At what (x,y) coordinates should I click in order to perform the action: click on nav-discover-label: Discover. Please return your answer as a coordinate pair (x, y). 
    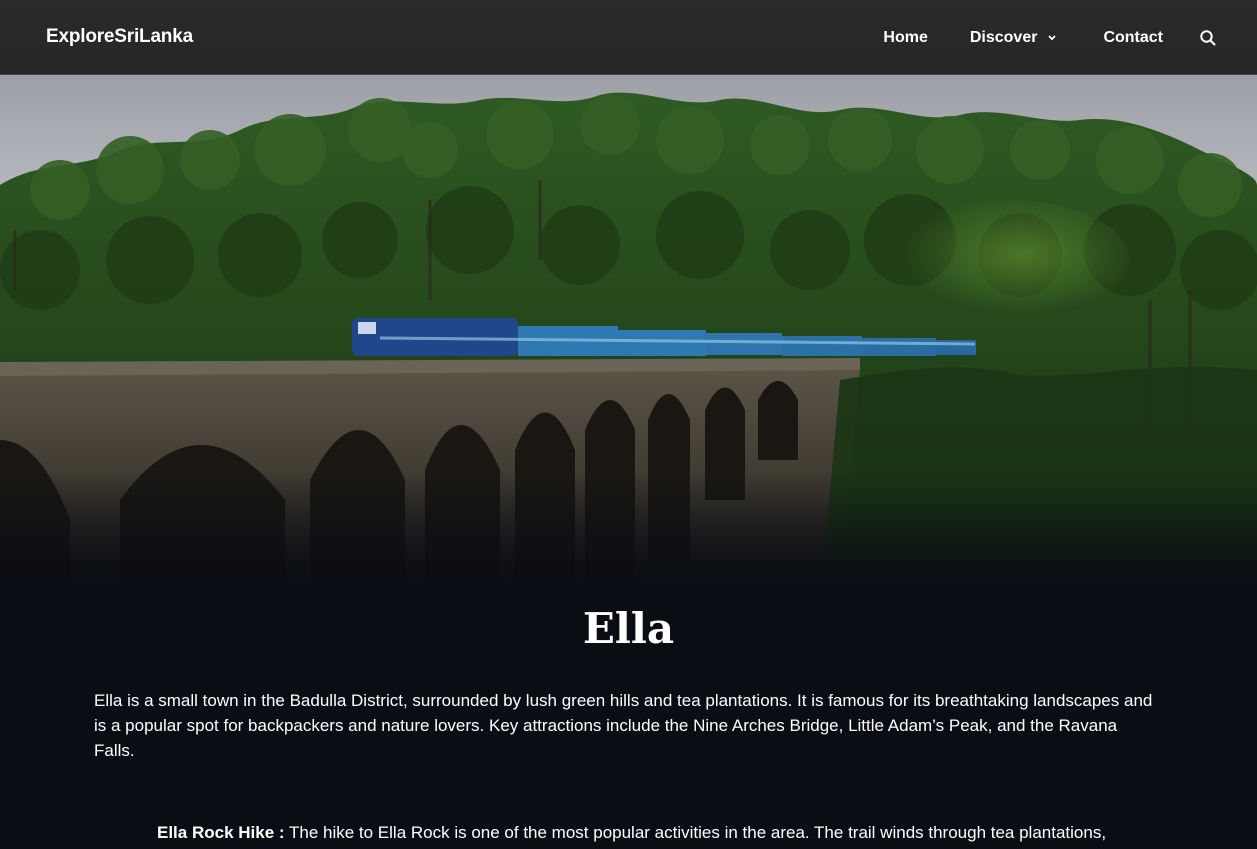
    Looking at the image, I should click on (1003, 37).